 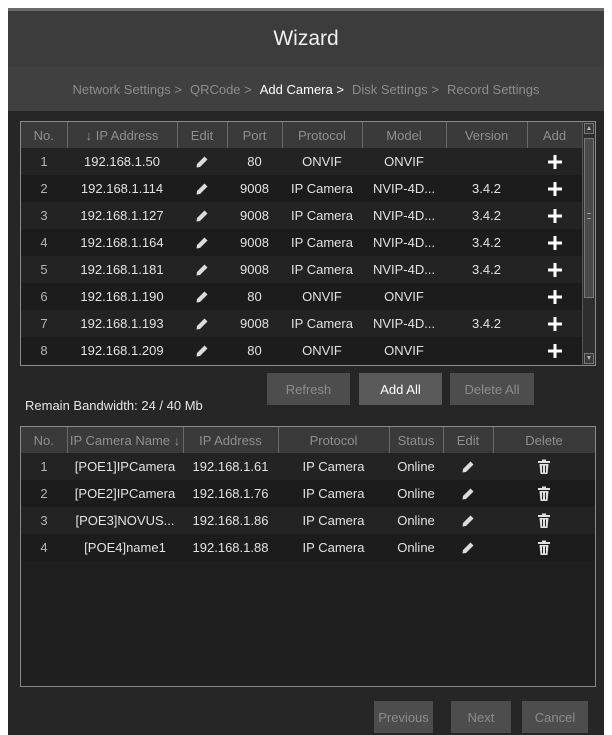 What do you see at coordinates (221, 89) in the screenshot?
I see `step-qrcode: QRCode >` at bounding box center [221, 89].